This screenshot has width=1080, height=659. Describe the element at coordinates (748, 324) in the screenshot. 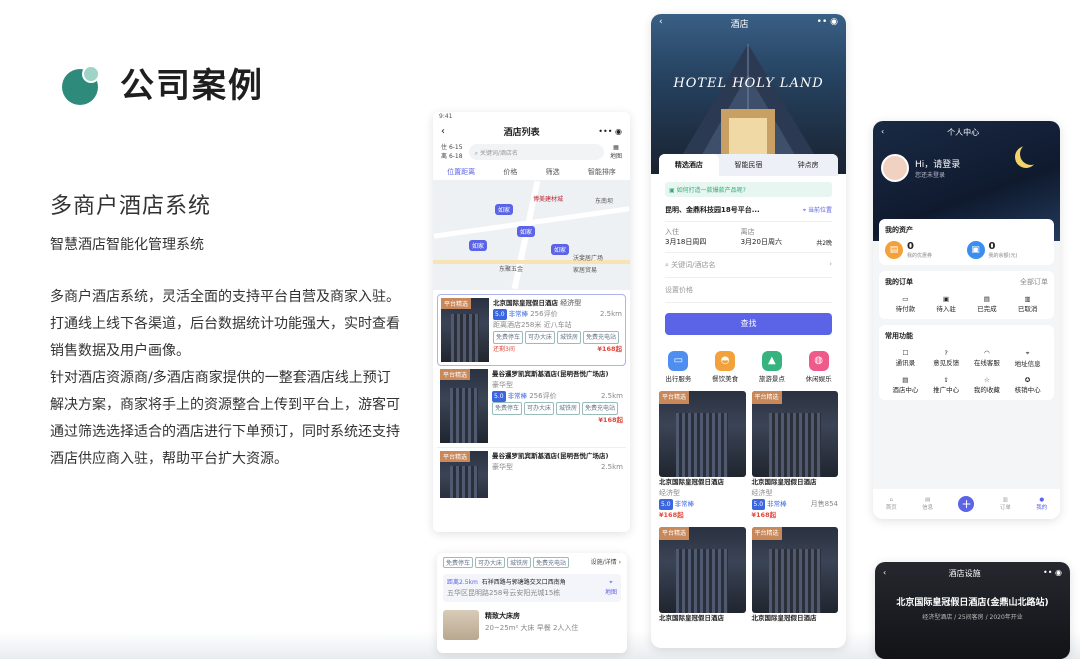

I see `search-button: 查找` at that location.